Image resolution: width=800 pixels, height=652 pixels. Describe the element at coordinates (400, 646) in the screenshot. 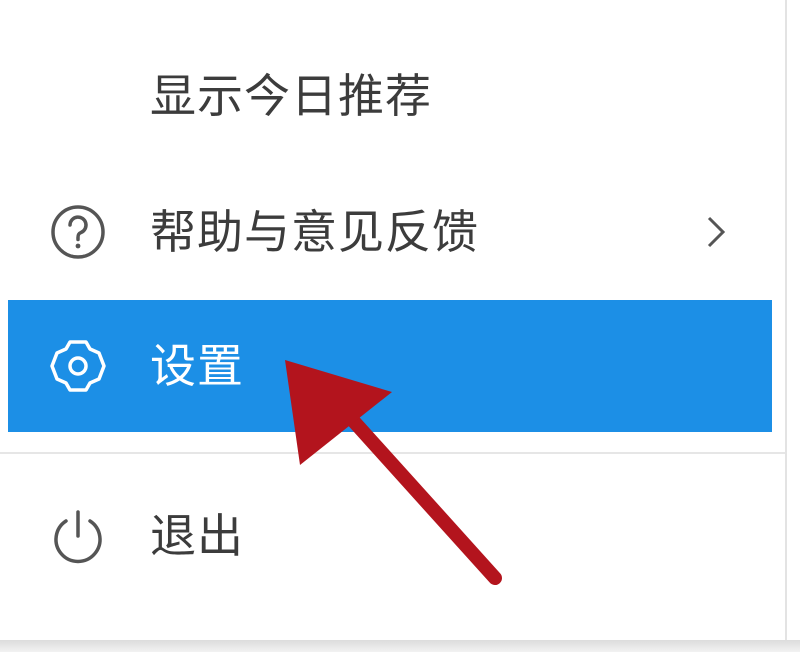

I see `menu-shadow` at that location.